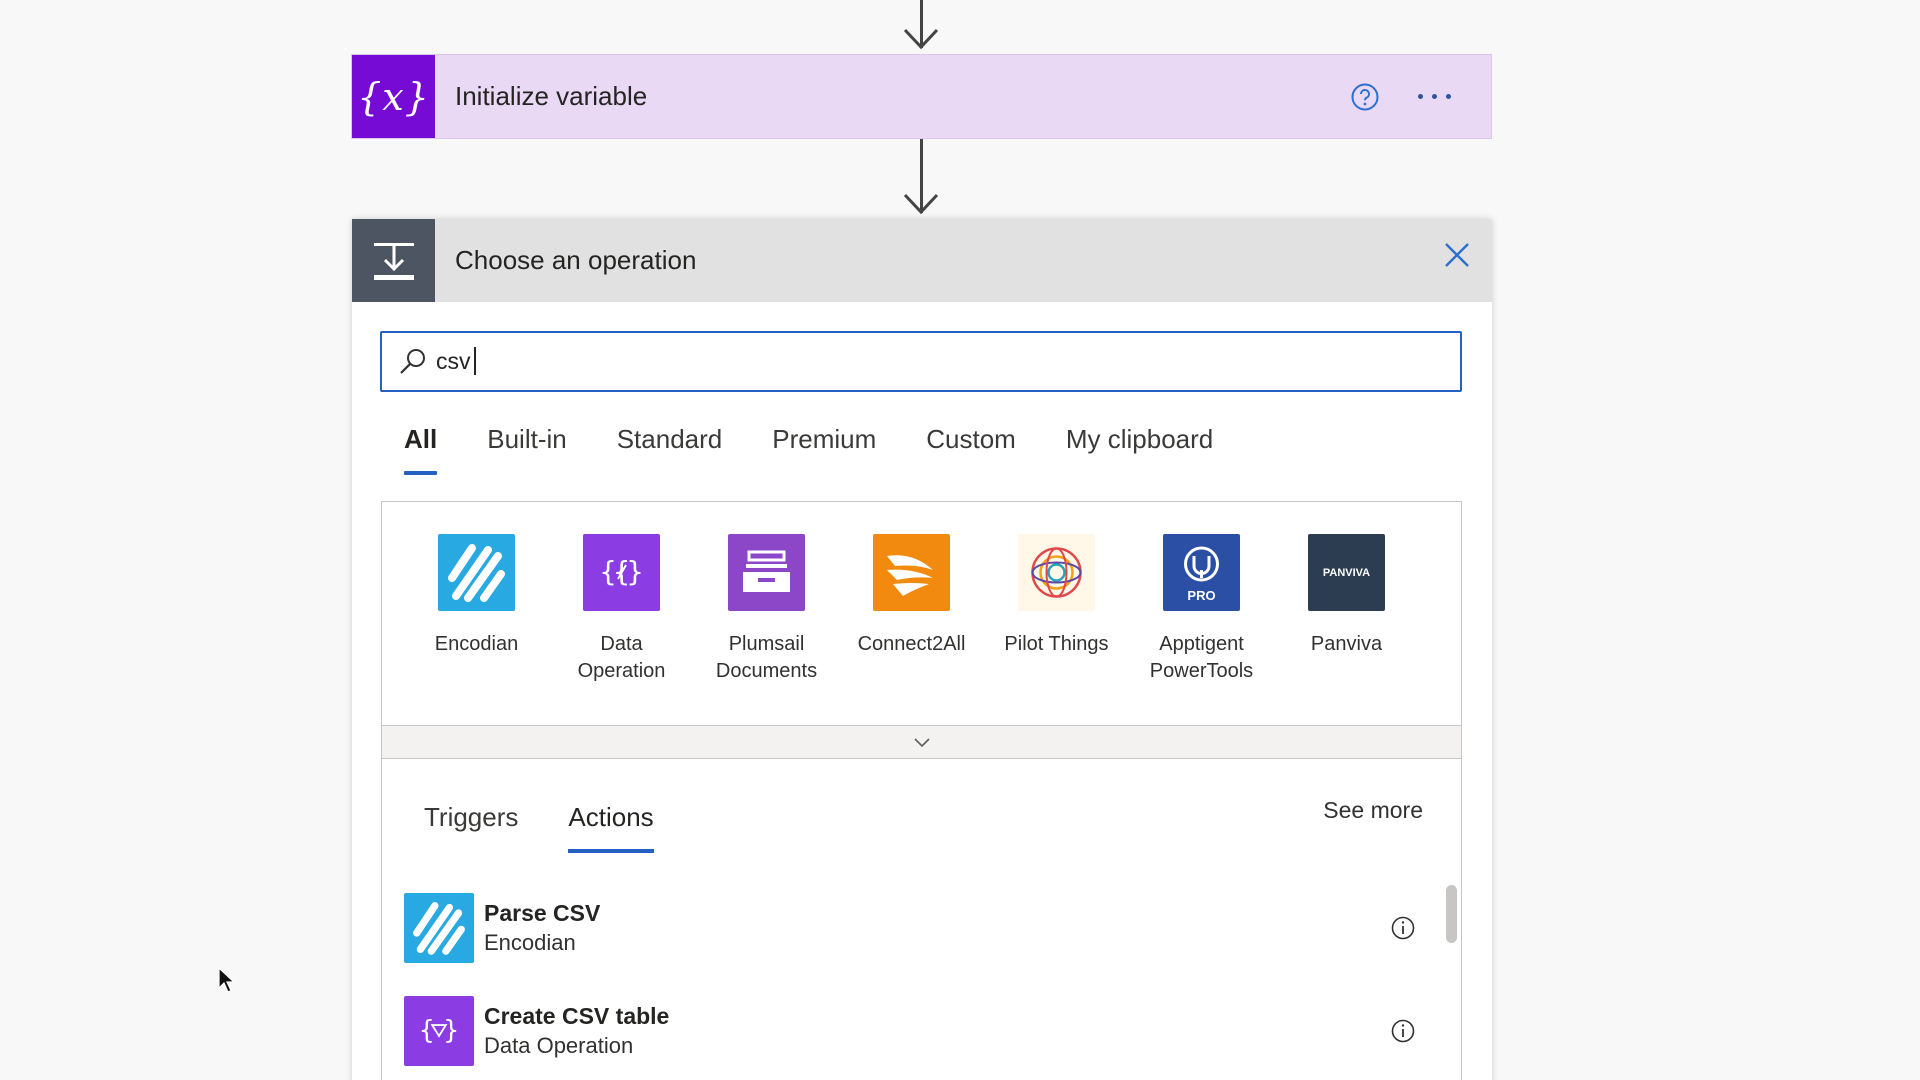  What do you see at coordinates (576, 260) in the screenshot?
I see `panel-title: Choose an operation` at bounding box center [576, 260].